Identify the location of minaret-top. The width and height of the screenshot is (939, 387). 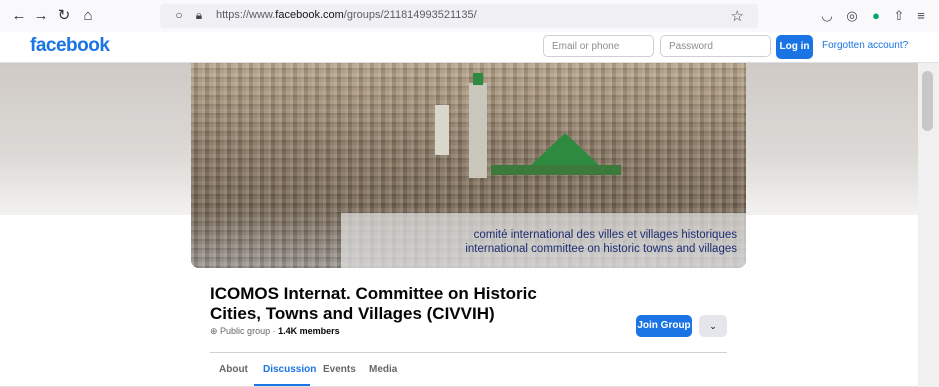
(478, 79).